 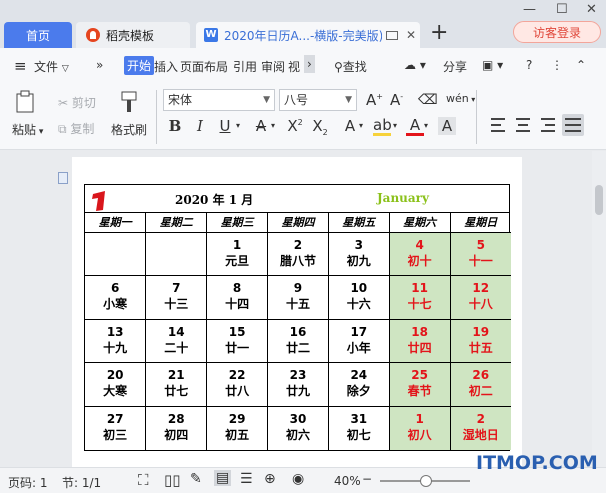 I want to click on font-size-select: 八号 ▼, so click(x=318, y=100).